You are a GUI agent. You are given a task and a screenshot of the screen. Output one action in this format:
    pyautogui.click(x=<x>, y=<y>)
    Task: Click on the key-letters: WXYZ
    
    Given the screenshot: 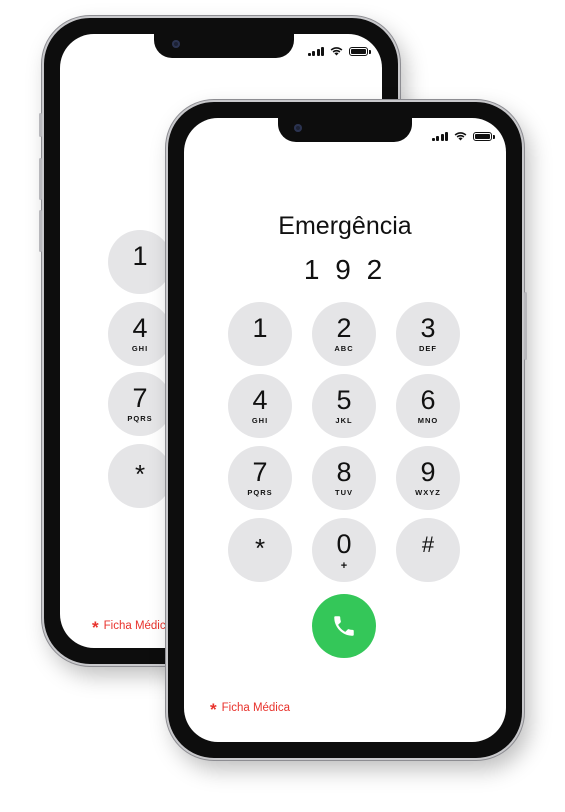 What is the action you would take?
    pyautogui.click(x=428, y=492)
    